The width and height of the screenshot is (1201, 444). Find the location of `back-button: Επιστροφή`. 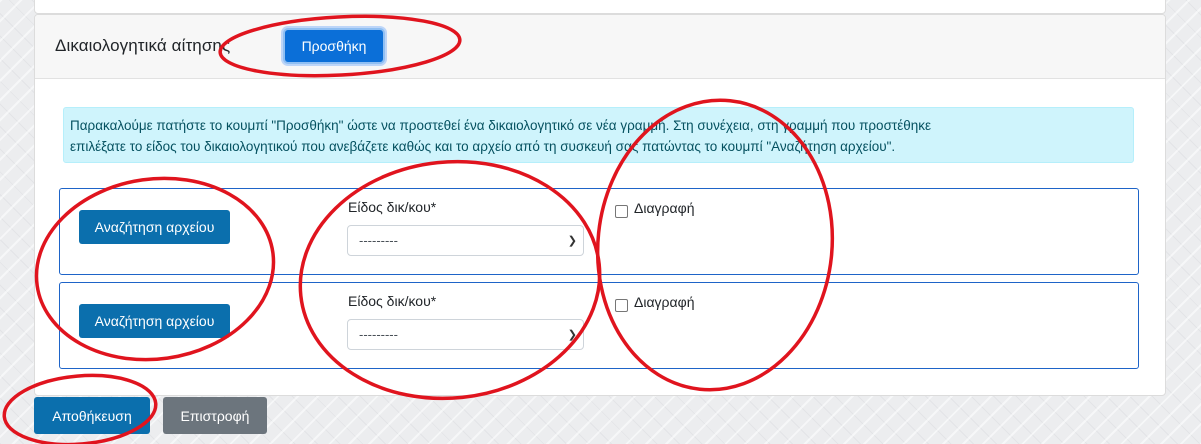

back-button: Επιστροφή is located at coordinates (215, 415).